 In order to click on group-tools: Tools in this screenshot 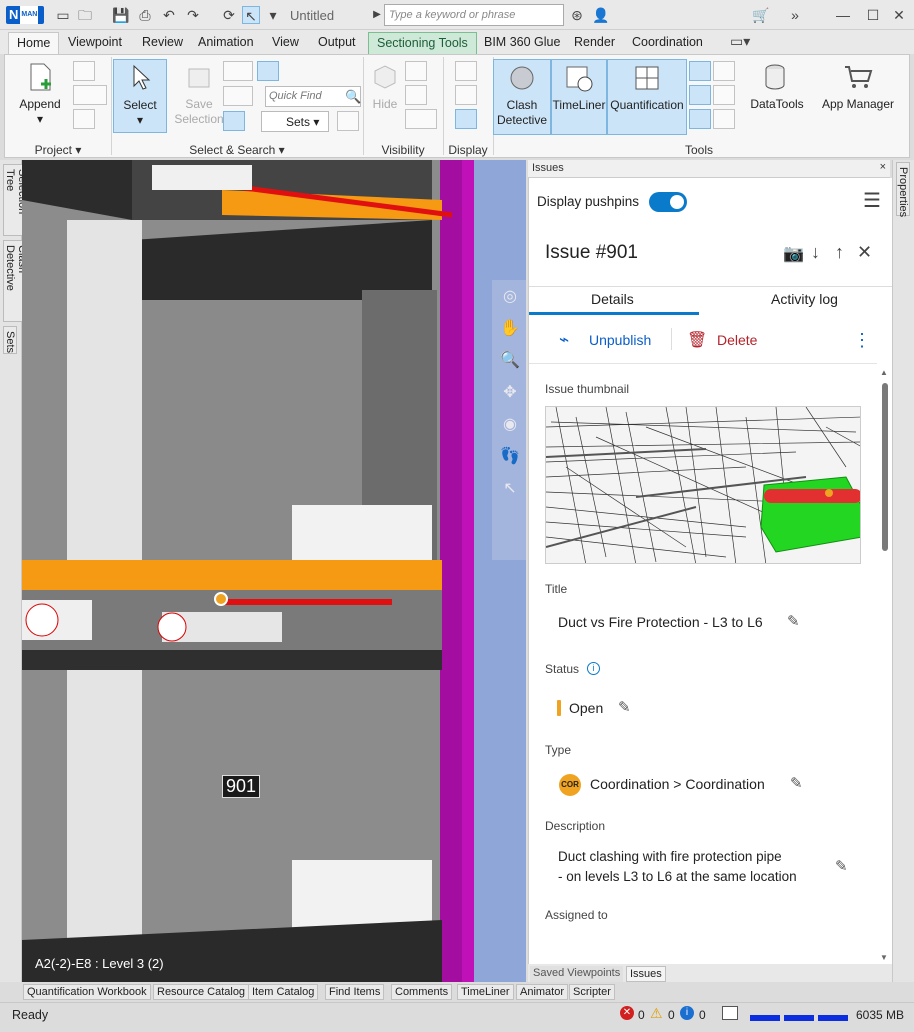, I will do `click(699, 150)`.